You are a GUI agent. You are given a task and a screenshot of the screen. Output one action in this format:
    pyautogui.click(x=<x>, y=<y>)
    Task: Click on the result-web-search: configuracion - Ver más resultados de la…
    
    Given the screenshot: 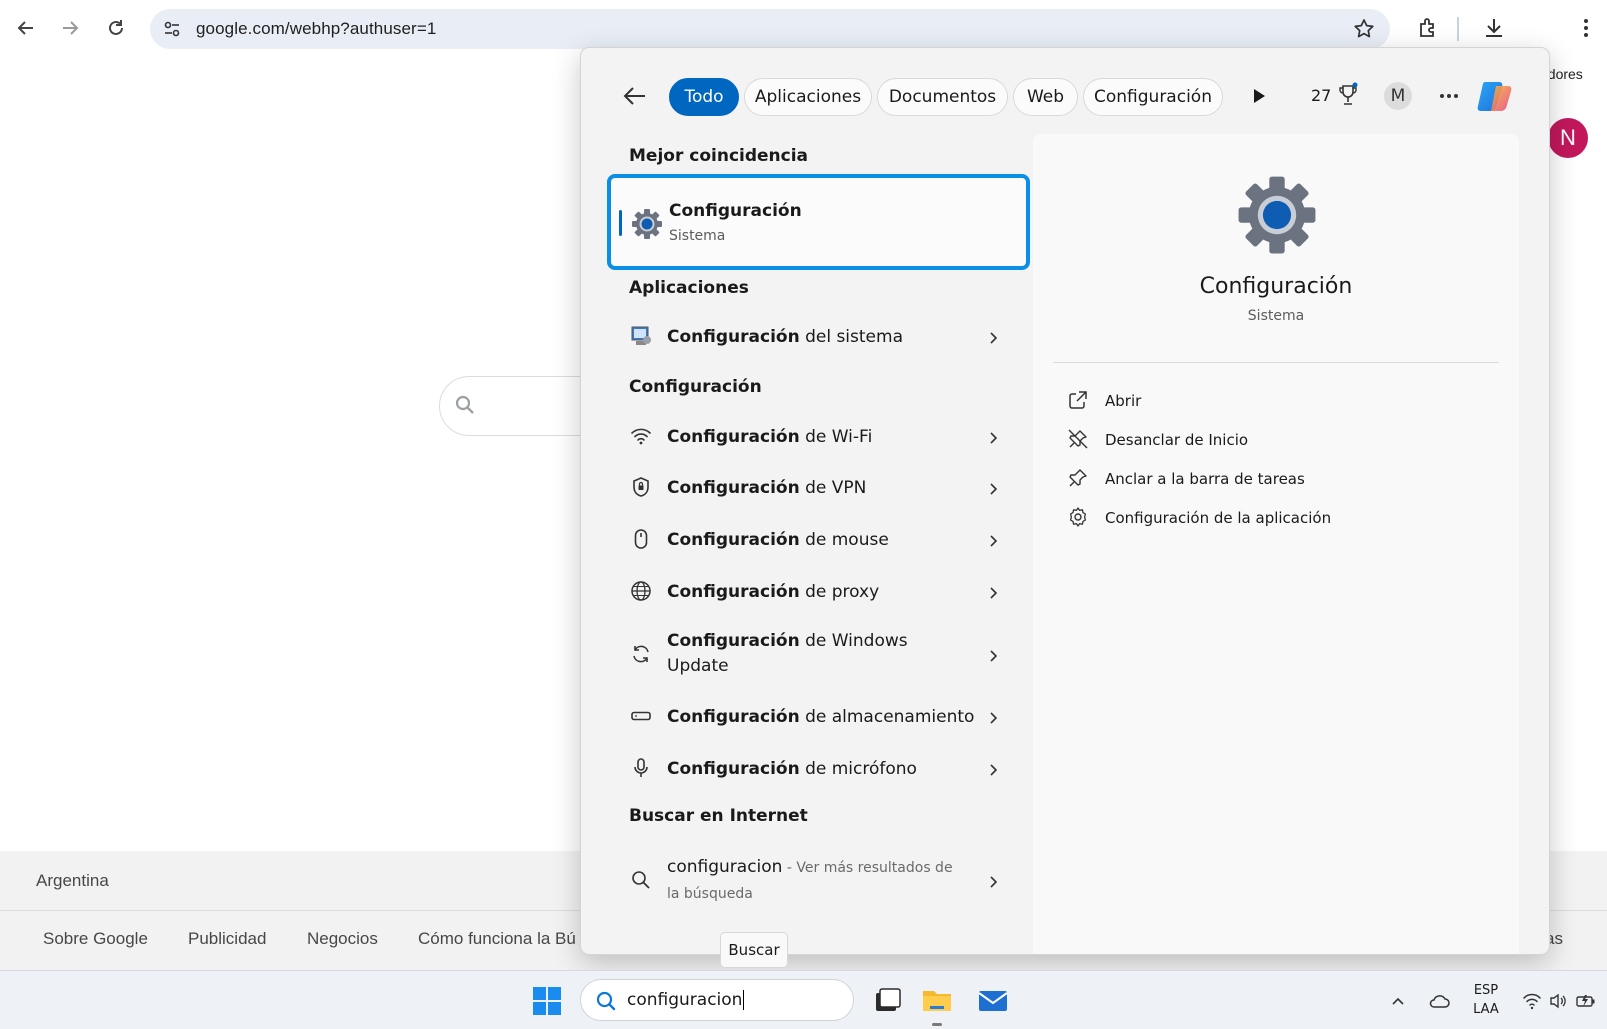 What is the action you would take?
    pyautogui.click(x=816, y=880)
    